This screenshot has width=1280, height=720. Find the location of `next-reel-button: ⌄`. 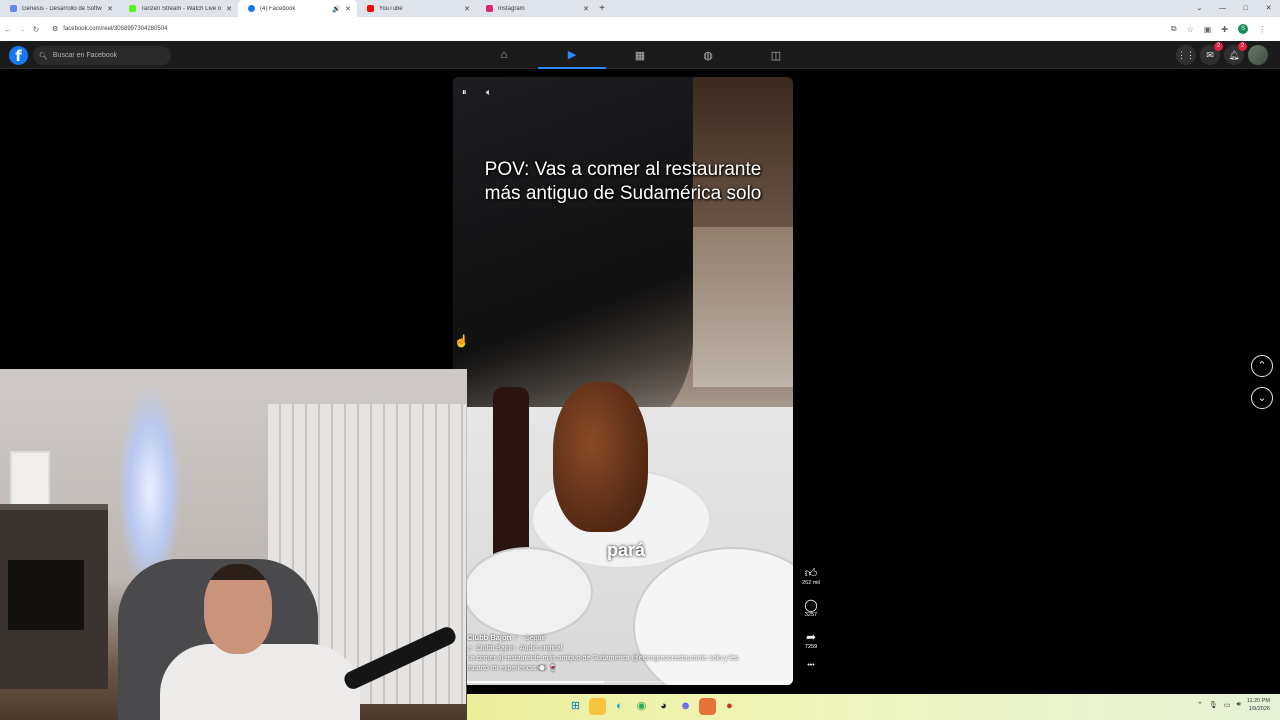

next-reel-button: ⌄ is located at coordinates (1262, 398).